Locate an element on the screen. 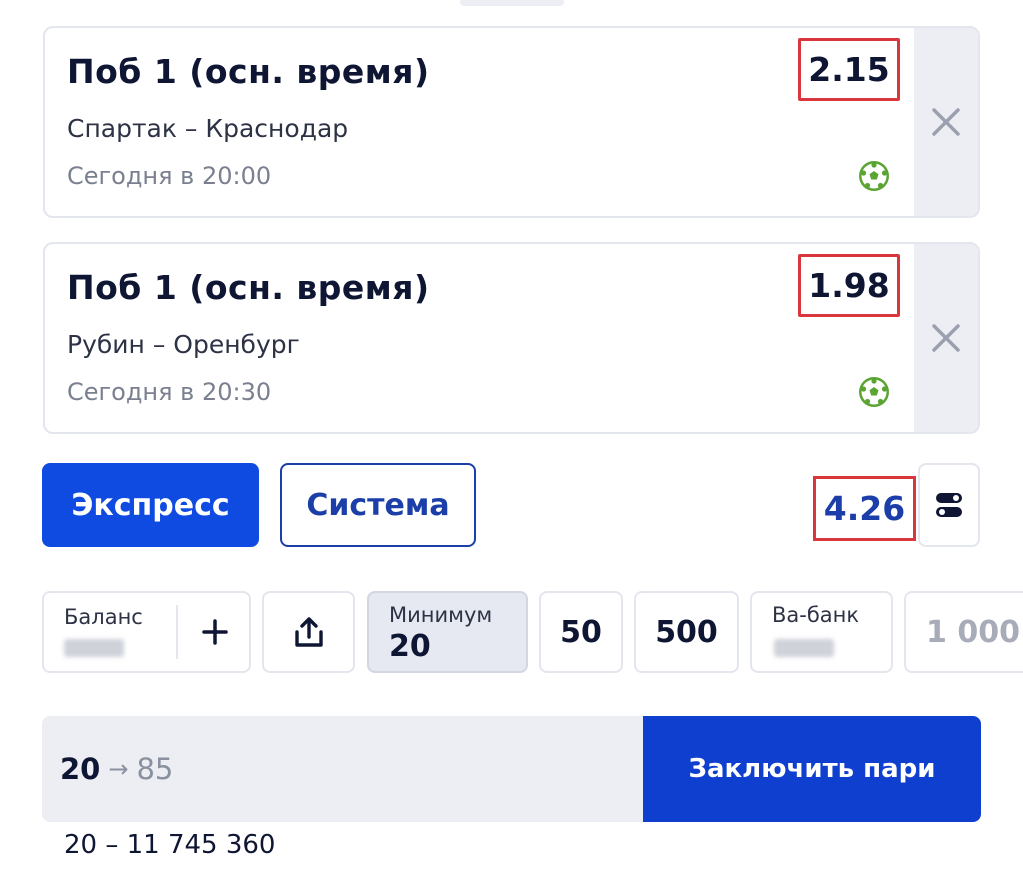 The image size is (1023, 880). sheet-drag-handle is located at coordinates (512, 3).